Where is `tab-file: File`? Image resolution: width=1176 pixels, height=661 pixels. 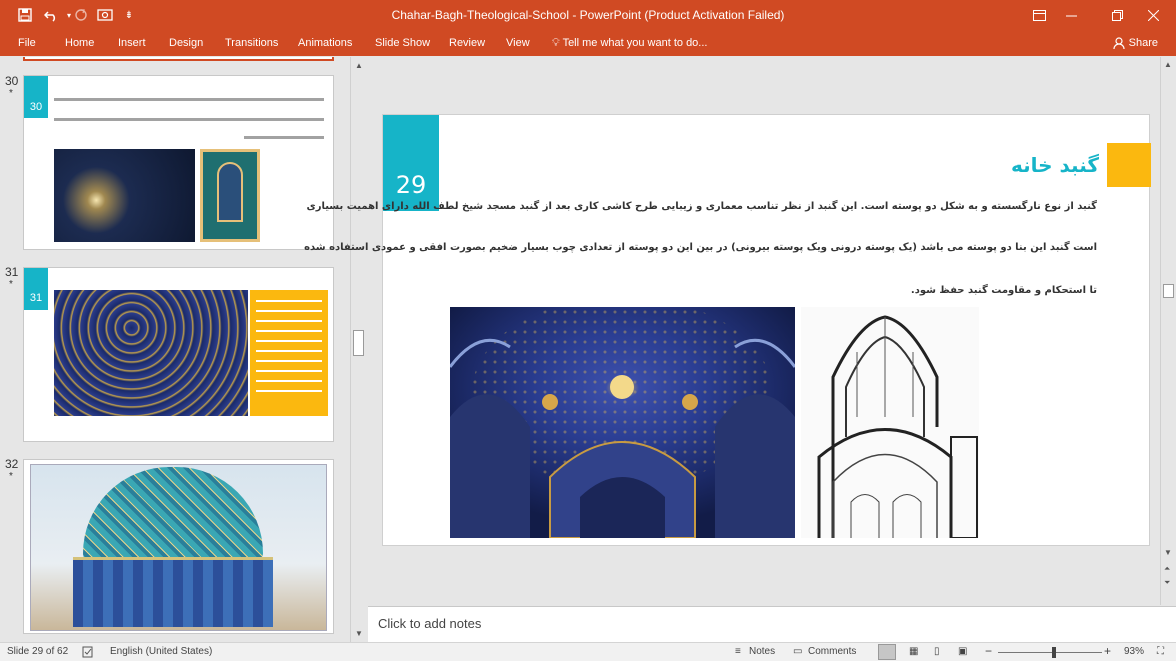
tab-file: File is located at coordinates (27, 43).